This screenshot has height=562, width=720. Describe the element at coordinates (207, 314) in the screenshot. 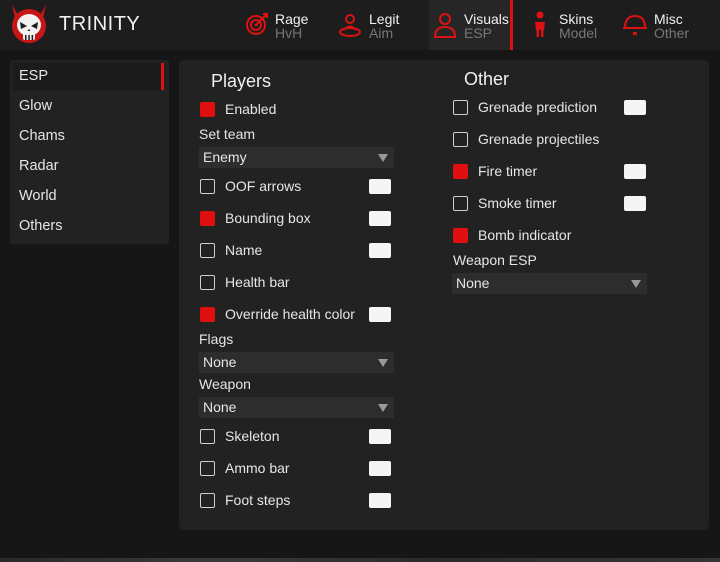

I see `override-health-color-checkbox` at that location.